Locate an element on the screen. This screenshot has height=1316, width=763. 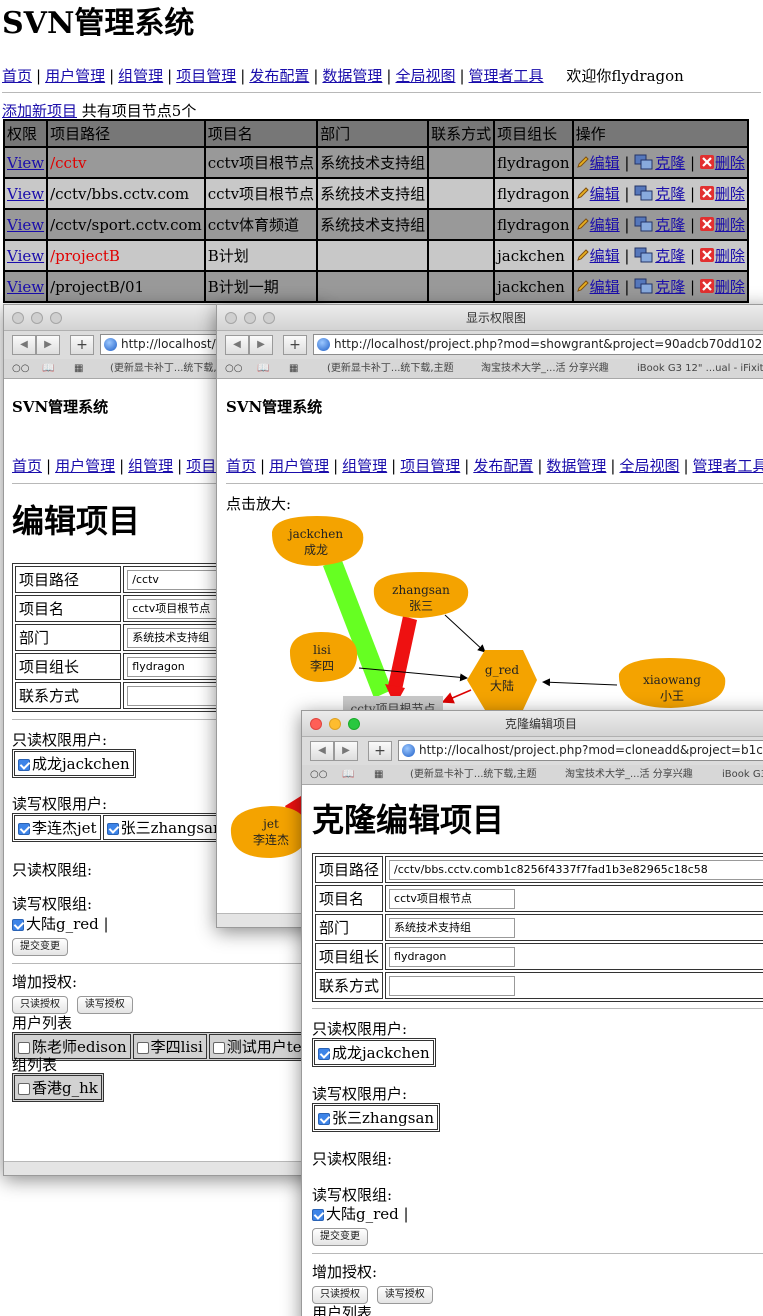
graph-node-lisi: lisi 李四 is located at coordinates (323, 657).